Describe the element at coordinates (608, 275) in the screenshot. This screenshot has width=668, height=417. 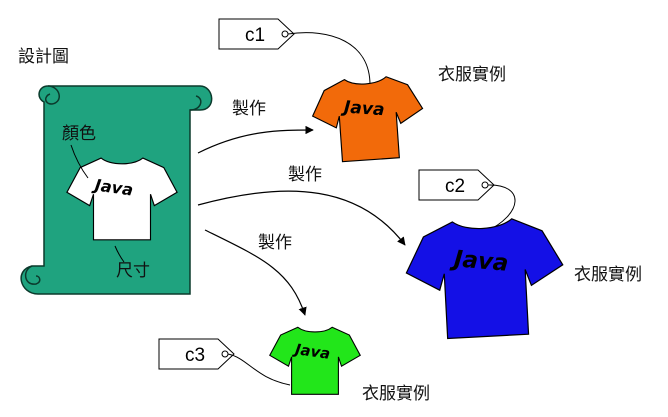
I see `instance-label-c2: 衣服實例` at that location.